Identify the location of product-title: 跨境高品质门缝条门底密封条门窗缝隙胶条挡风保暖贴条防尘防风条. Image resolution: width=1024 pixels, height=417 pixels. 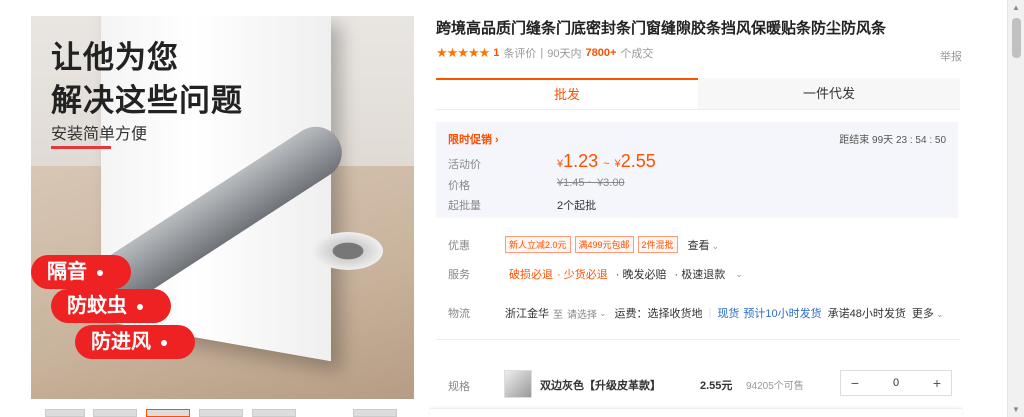
(661, 28).